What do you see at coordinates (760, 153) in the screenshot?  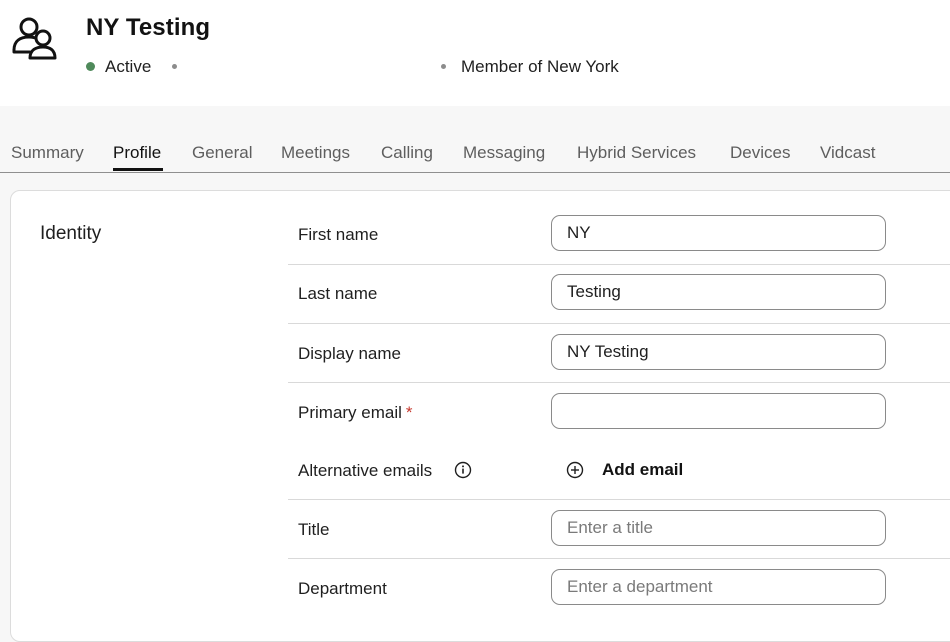 I see `tab-devices: Devices` at bounding box center [760, 153].